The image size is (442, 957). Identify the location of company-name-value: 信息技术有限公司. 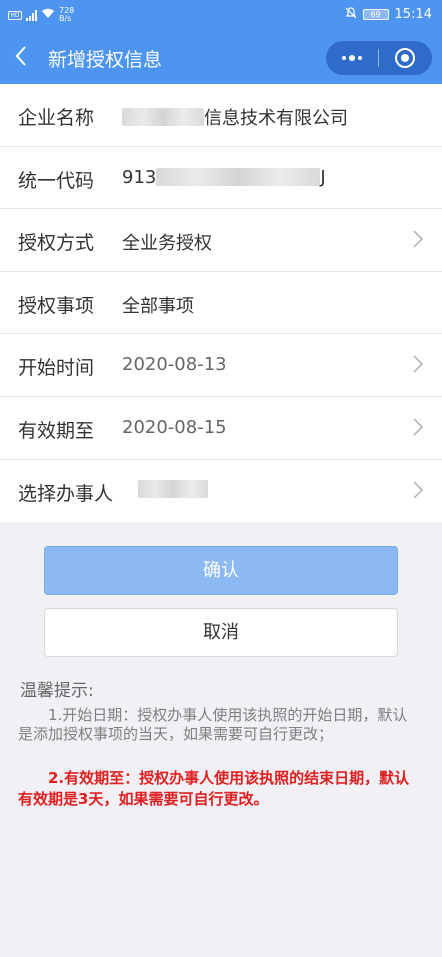
(235, 117).